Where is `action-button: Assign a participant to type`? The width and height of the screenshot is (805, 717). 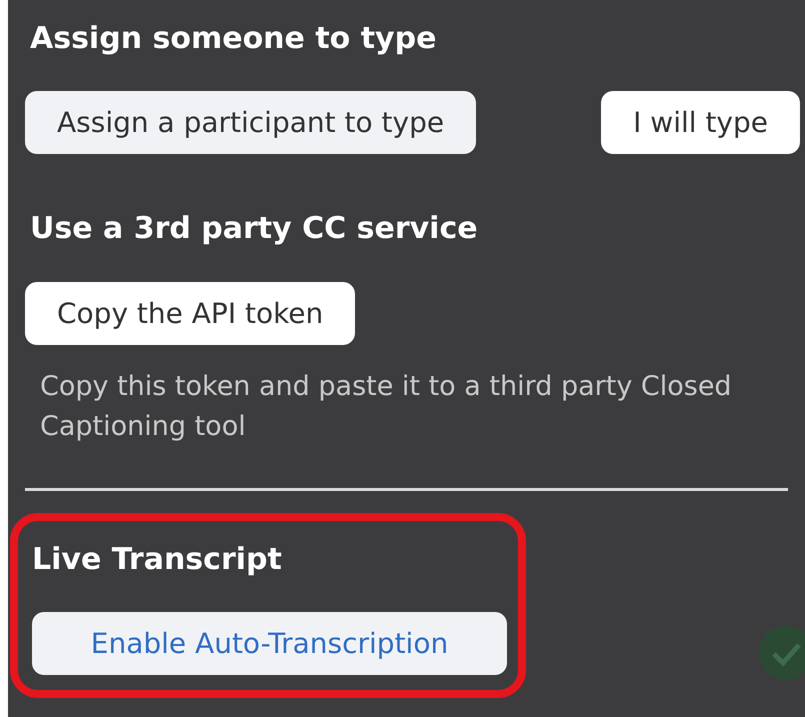
action-button: Assign a participant to type is located at coordinates (250, 122).